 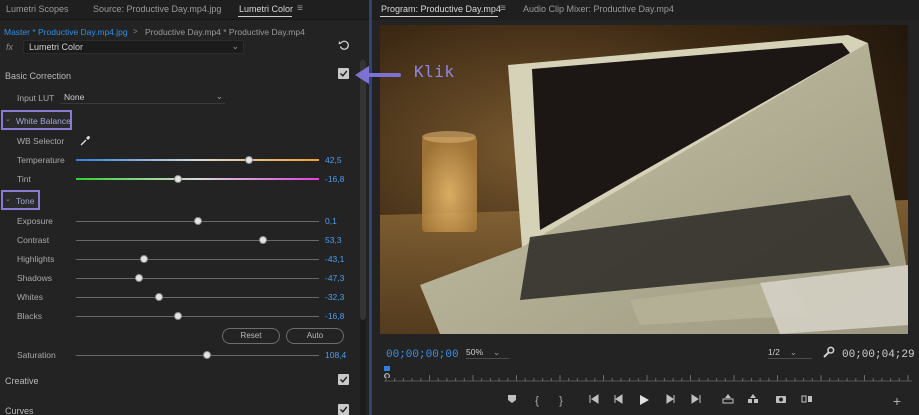 What do you see at coordinates (36, 259) in the screenshot?
I see `highlights-label: Highlights` at bounding box center [36, 259].